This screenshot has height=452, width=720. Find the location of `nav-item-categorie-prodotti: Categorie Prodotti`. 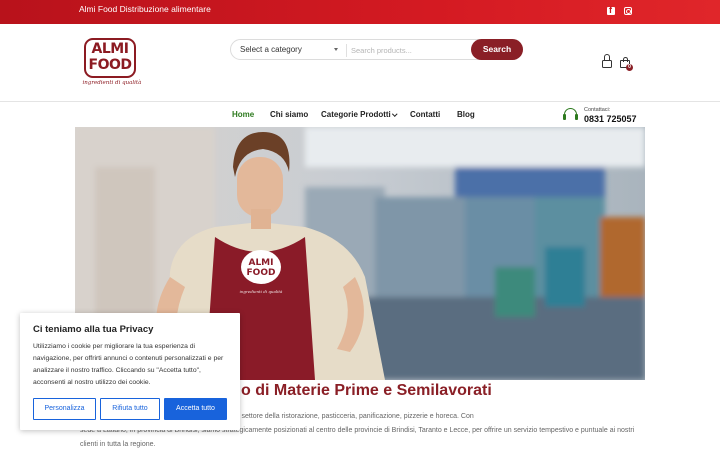

nav-item-categorie-prodotti: Categorie Prodotti is located at coordinates (359, 114).